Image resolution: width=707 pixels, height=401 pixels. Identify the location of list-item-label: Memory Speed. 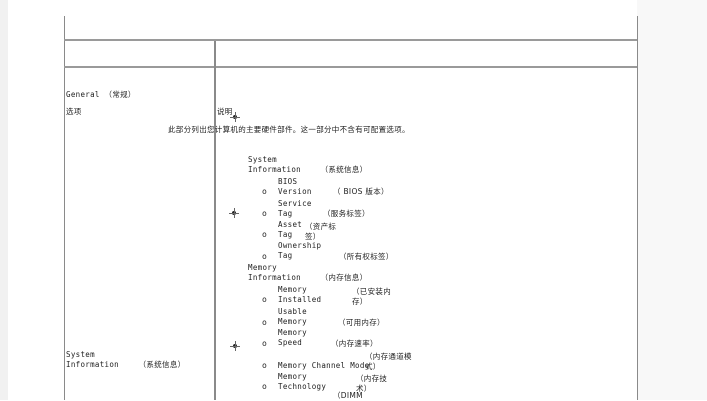
(292, 337).